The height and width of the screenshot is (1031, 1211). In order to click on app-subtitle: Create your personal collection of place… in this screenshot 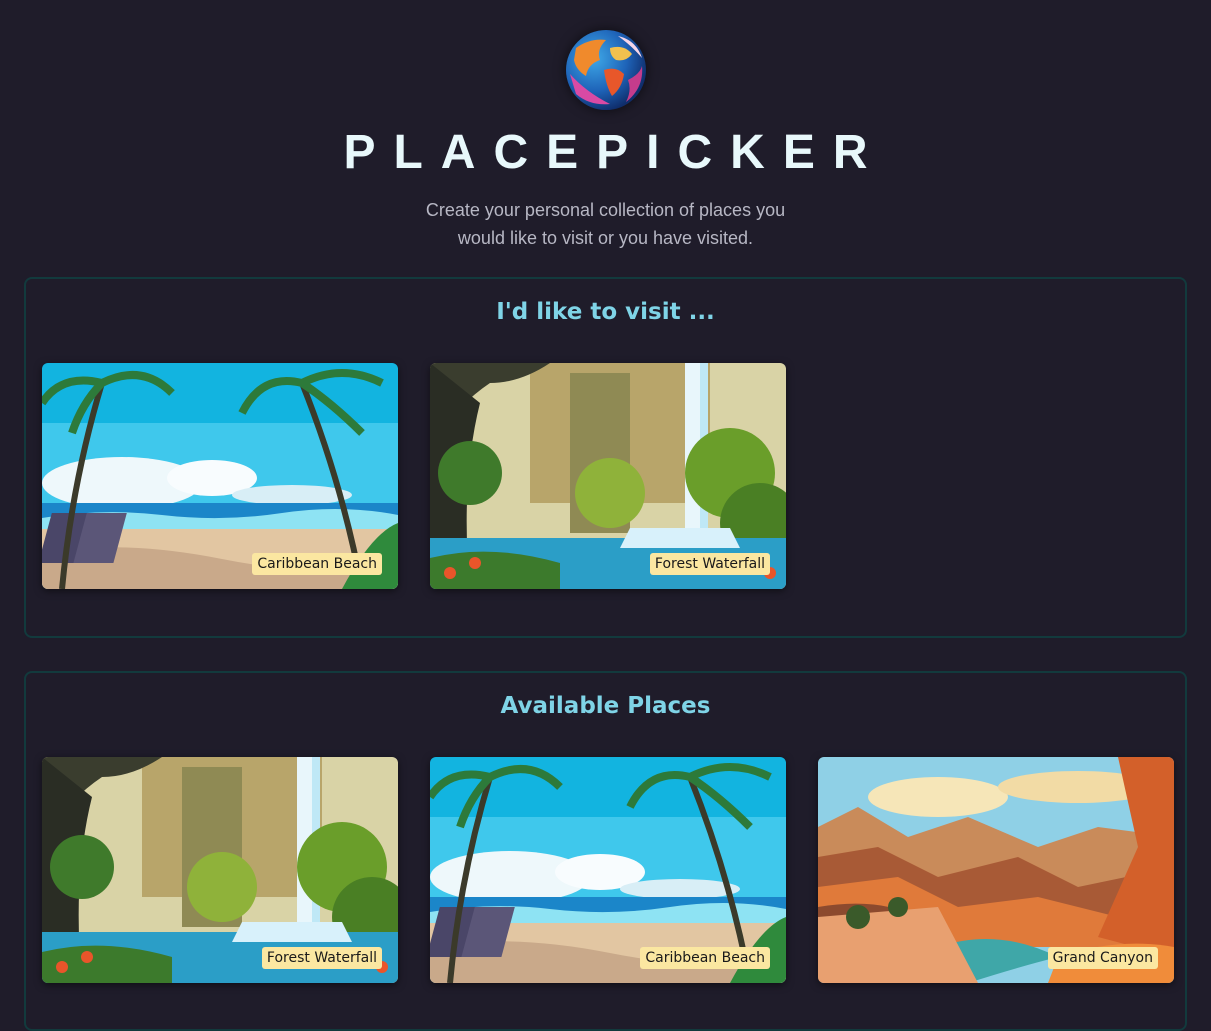, I will do `click(605, 224)`.